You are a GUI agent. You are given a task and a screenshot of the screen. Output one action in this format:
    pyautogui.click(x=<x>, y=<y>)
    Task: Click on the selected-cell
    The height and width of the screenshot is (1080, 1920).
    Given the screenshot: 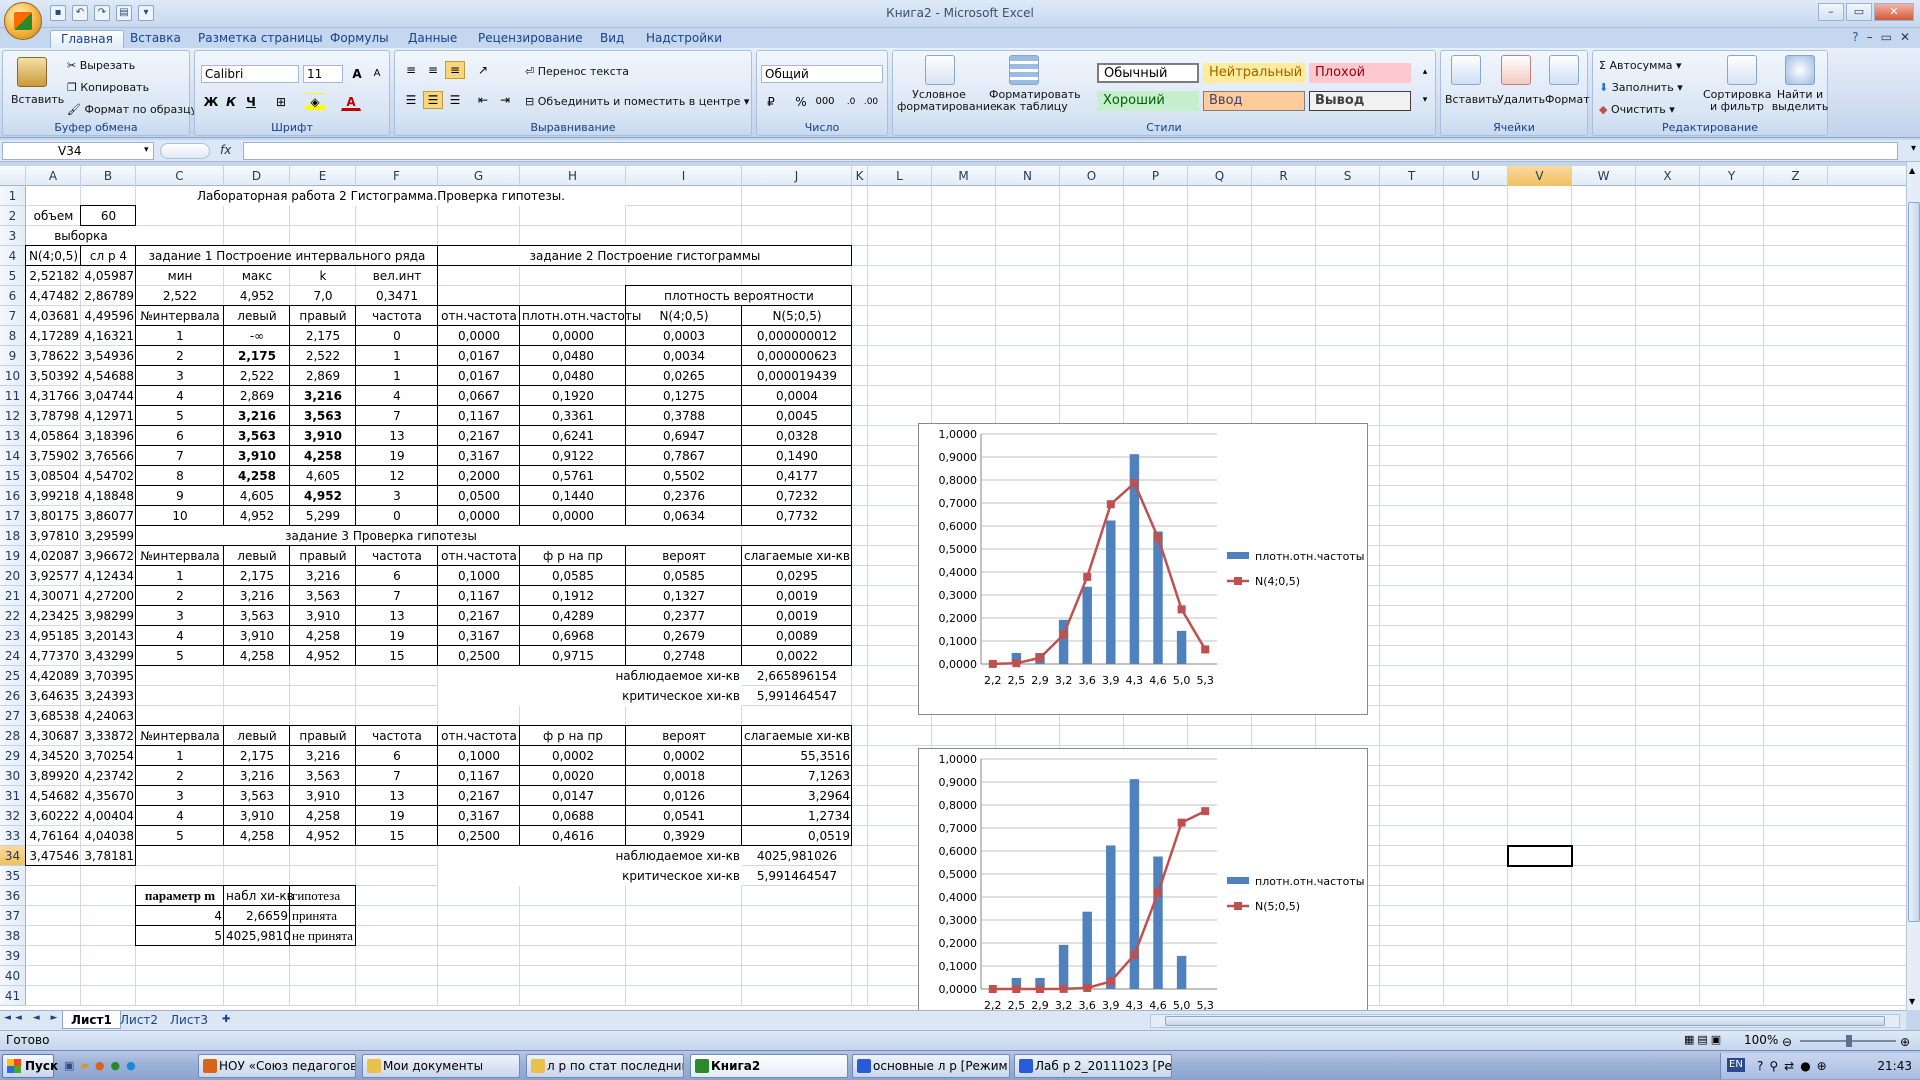 What is the action you would take?
    pyautogui.click(x=1540, y=856)
    